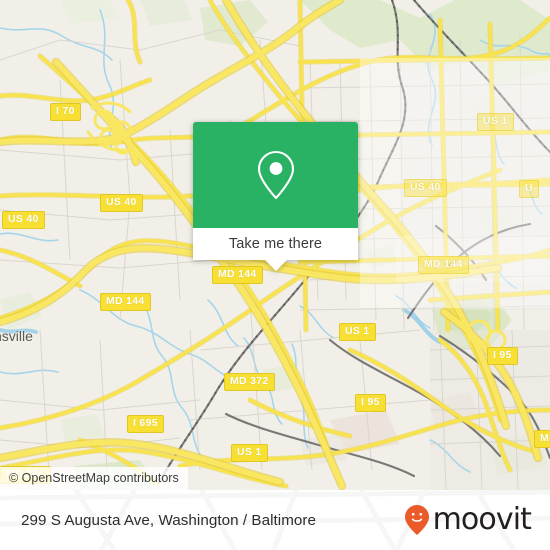 The height and width of the screenshot is (550, 550). I want to click on popup-tail-pointer, so click(275, 265).